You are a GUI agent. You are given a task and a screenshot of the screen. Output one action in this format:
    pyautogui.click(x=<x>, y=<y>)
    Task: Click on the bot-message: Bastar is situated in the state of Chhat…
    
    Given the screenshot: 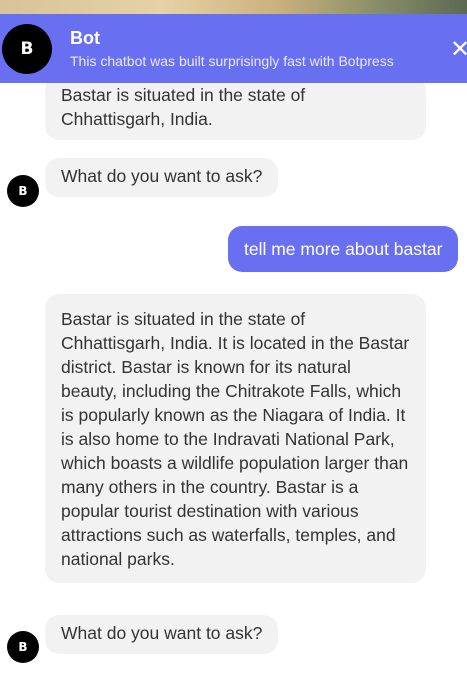 What is the action you would take?
    pyautogui.click(x=235, y=111)
    